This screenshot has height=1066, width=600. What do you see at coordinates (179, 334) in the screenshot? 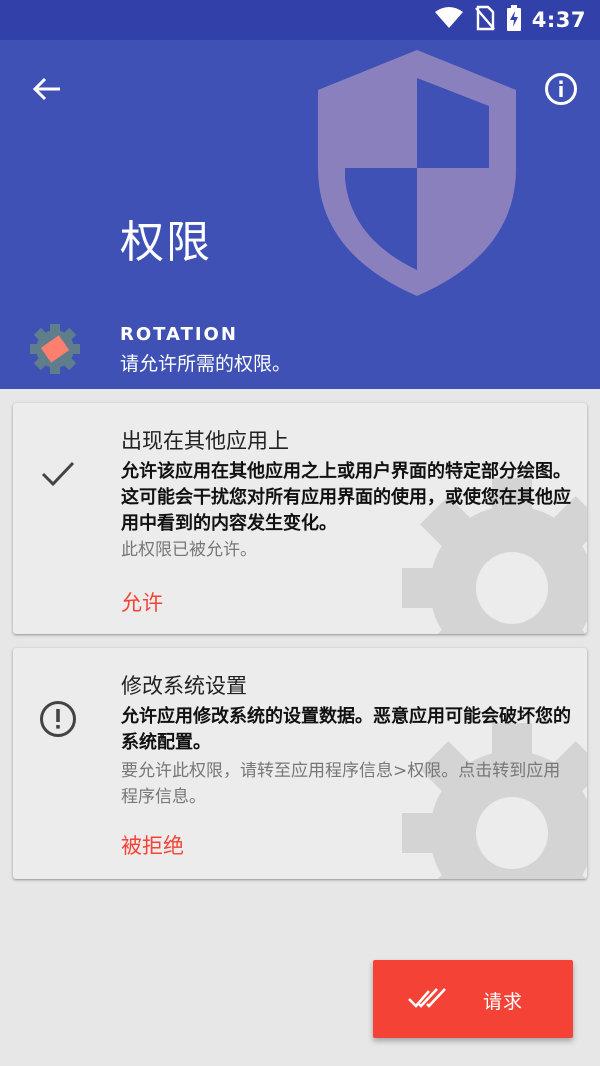
I see `app-name: ROTATION` at bounding box center [179, 334].